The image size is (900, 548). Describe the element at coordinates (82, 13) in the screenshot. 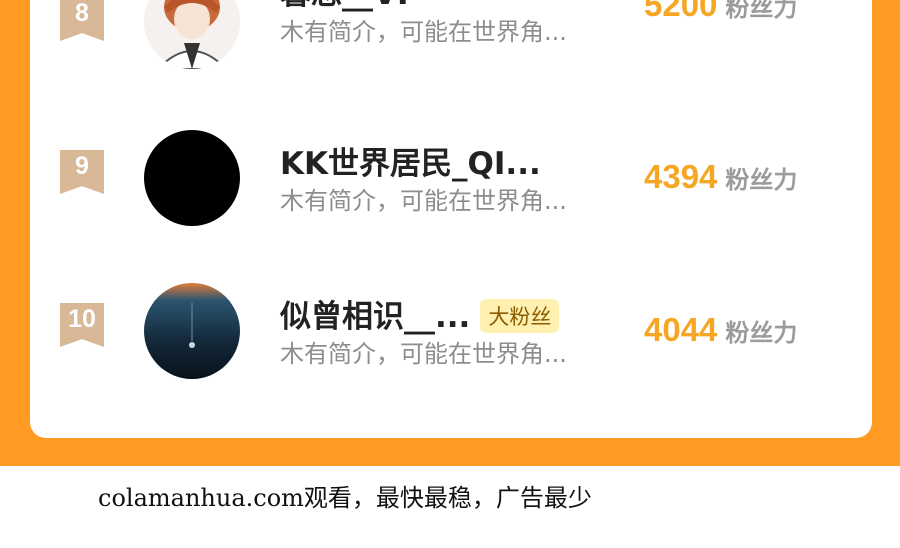

I see `rank-number: 8` at that location.